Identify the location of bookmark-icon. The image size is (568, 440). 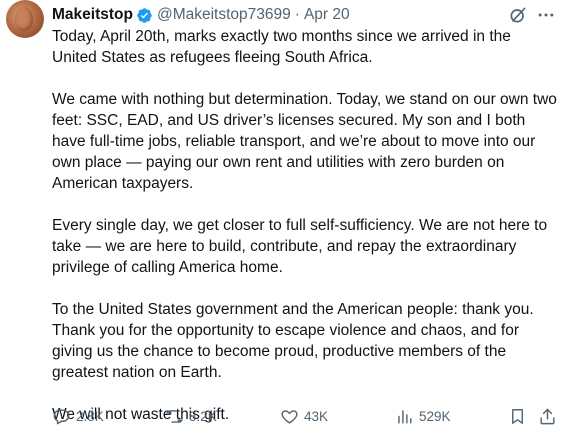
(517, 416).